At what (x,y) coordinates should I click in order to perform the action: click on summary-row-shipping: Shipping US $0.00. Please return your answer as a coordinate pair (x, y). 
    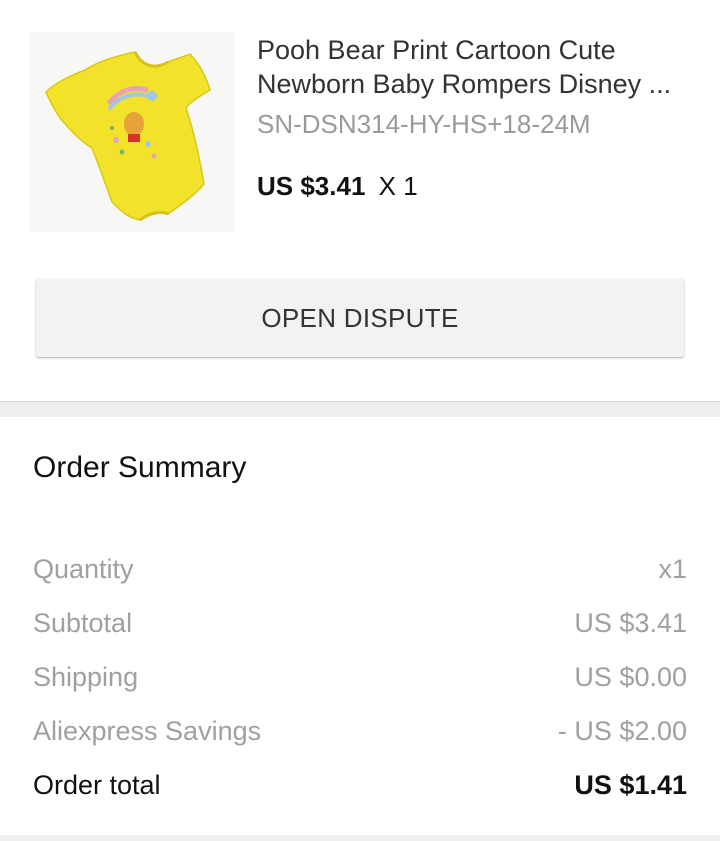
    Looking at the image, I should click on (360, 677).